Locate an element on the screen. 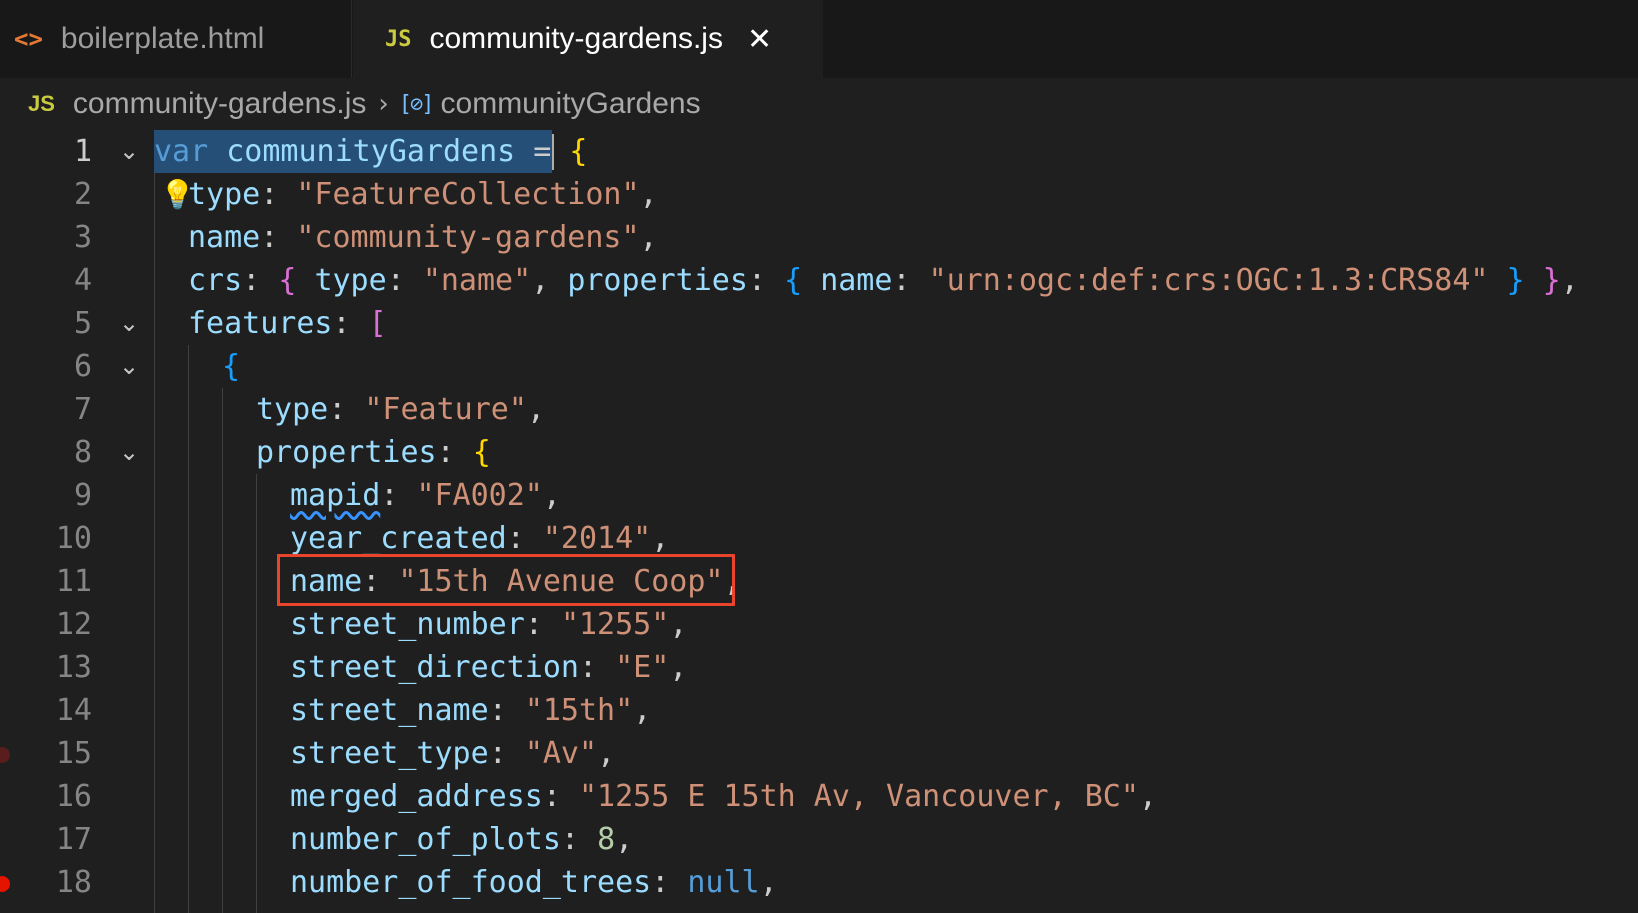  code-line: 10 year_created: "2014", is located at coordinates (819, 538).